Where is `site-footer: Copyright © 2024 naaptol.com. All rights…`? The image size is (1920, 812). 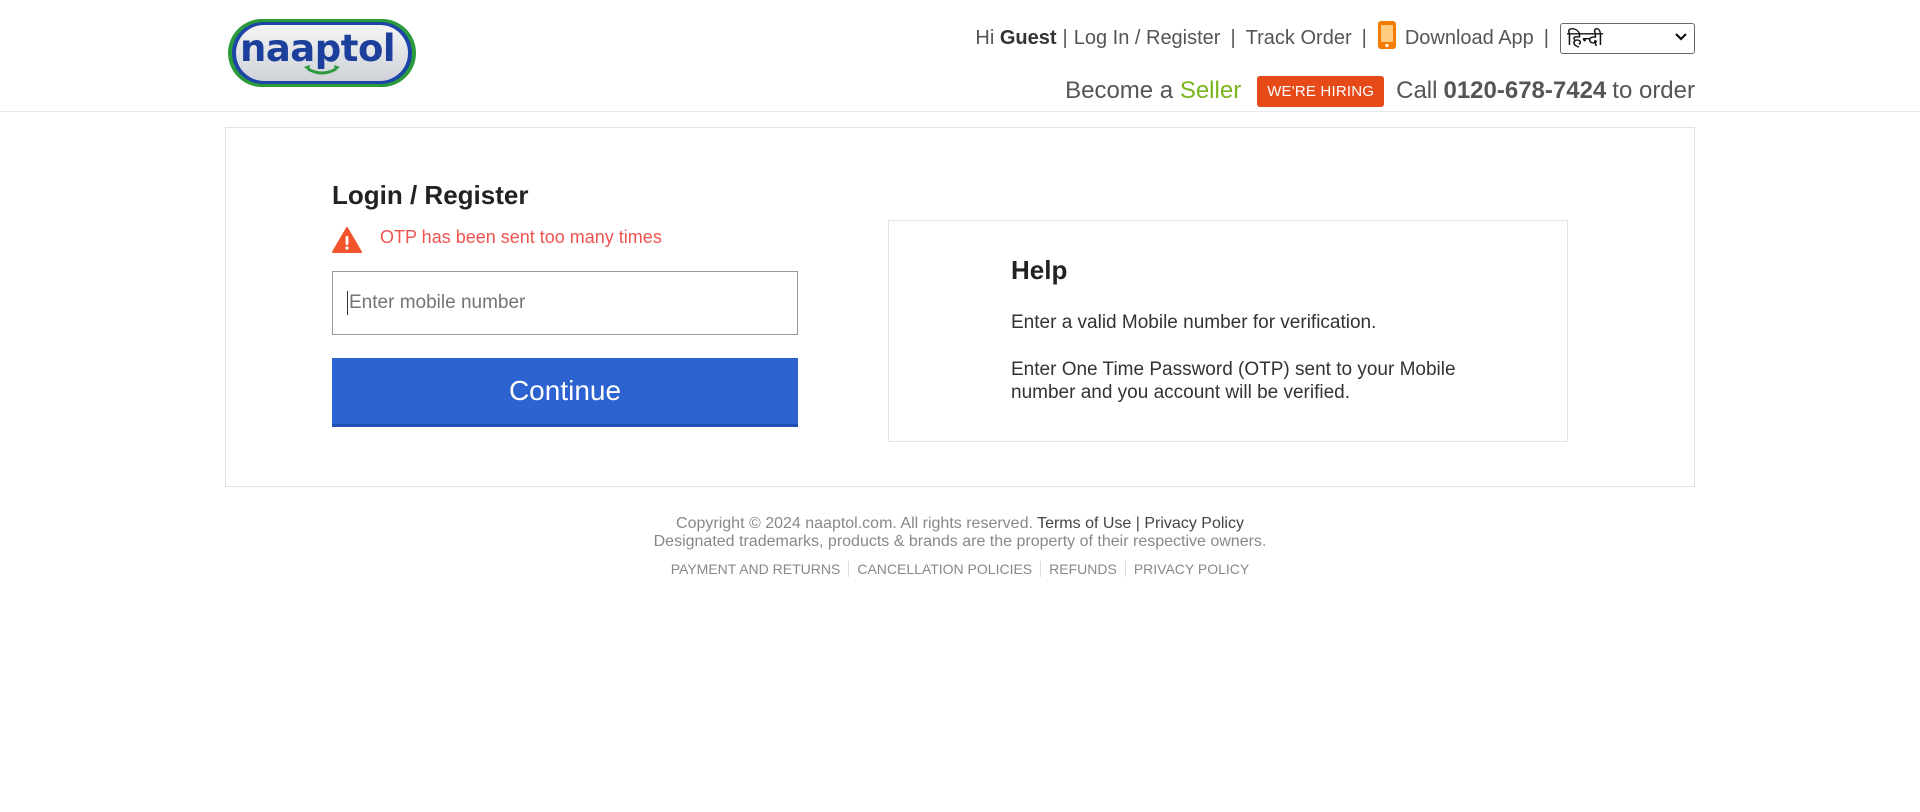 site-footer: Copyright © 2024 naaptol.com. All rights… is located at coordinates (960, 546).